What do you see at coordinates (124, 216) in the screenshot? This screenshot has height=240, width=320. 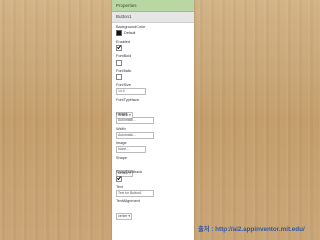 I see `text-alignment-dropdown: center ▾` at bounding box center [124, 216].